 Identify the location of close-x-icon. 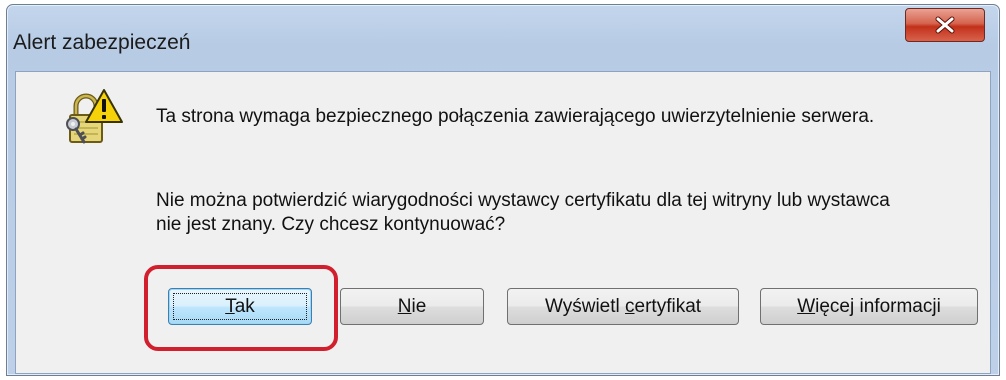
(945, 25).